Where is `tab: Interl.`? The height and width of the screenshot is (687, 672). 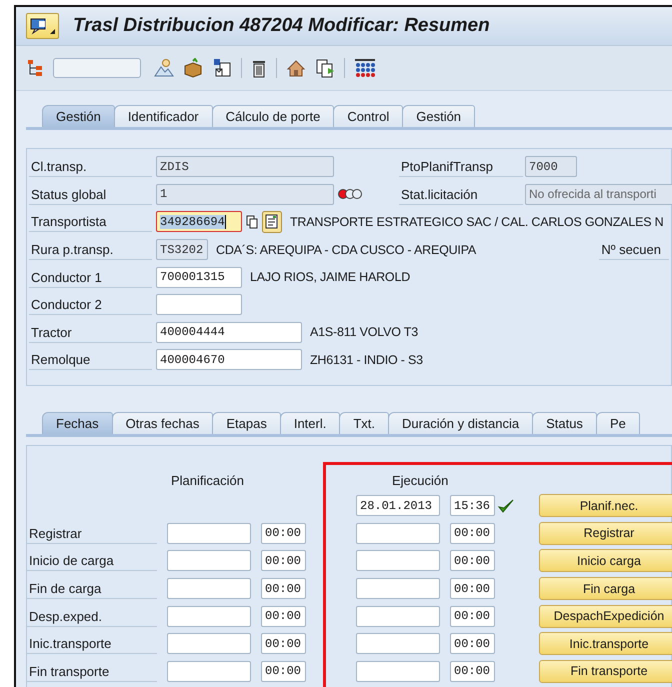 tab: Interl. is located at coordinates (310, 423).